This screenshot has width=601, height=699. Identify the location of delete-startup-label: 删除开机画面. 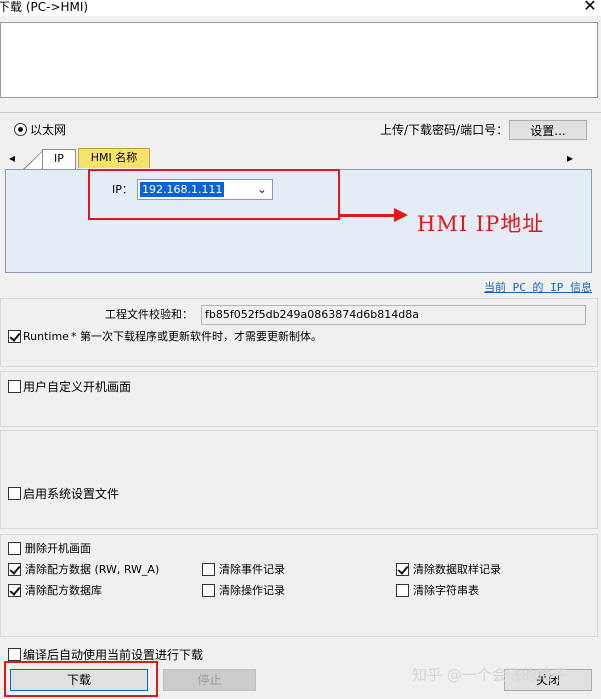
(58, 548).